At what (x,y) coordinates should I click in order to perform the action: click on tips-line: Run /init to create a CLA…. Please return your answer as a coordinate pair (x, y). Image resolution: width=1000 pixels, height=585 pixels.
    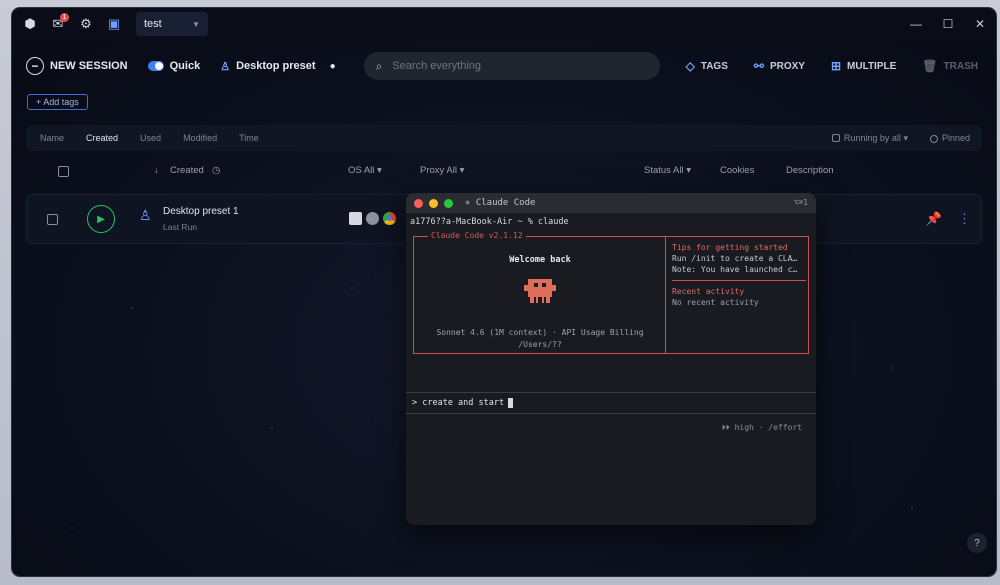
    Looking at the image, I should click on (735, 258).